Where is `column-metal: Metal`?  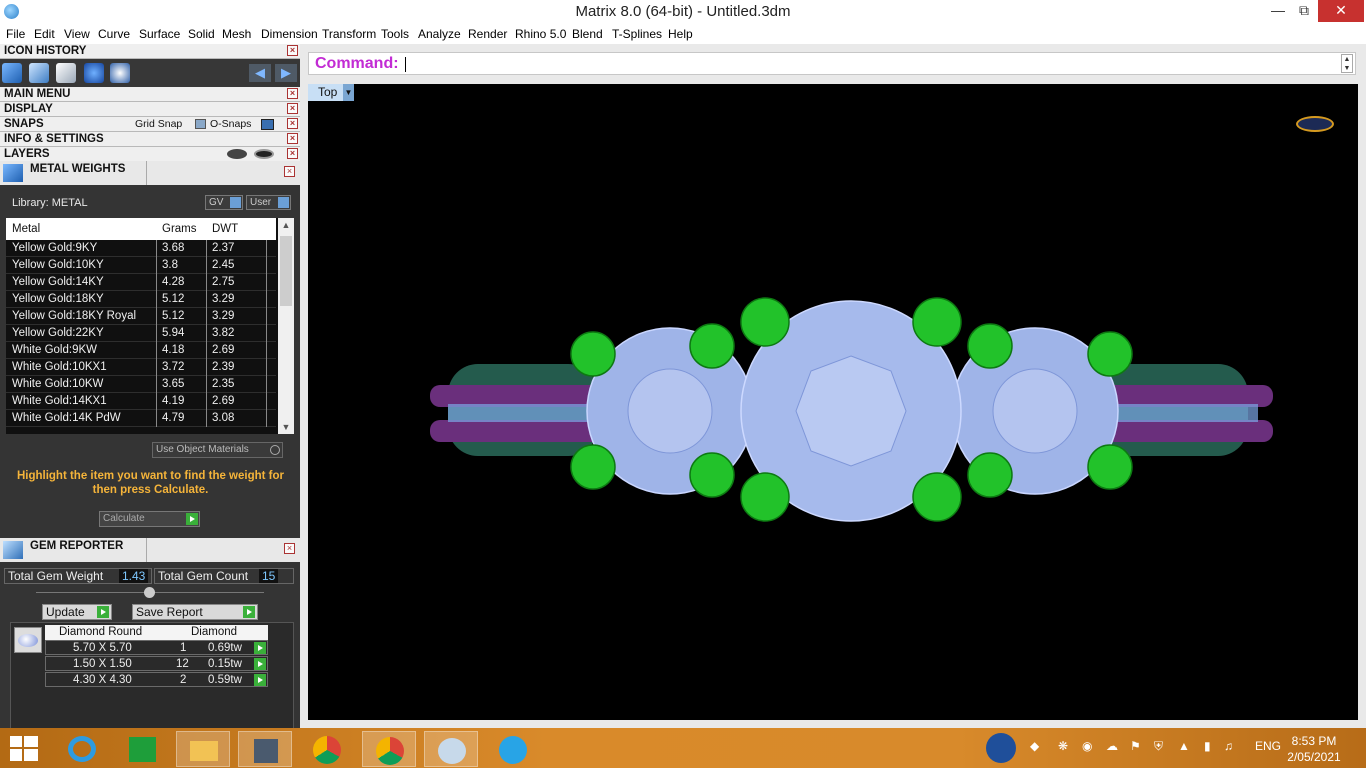
column-metal: Metal is located at coordinates (26, 229).